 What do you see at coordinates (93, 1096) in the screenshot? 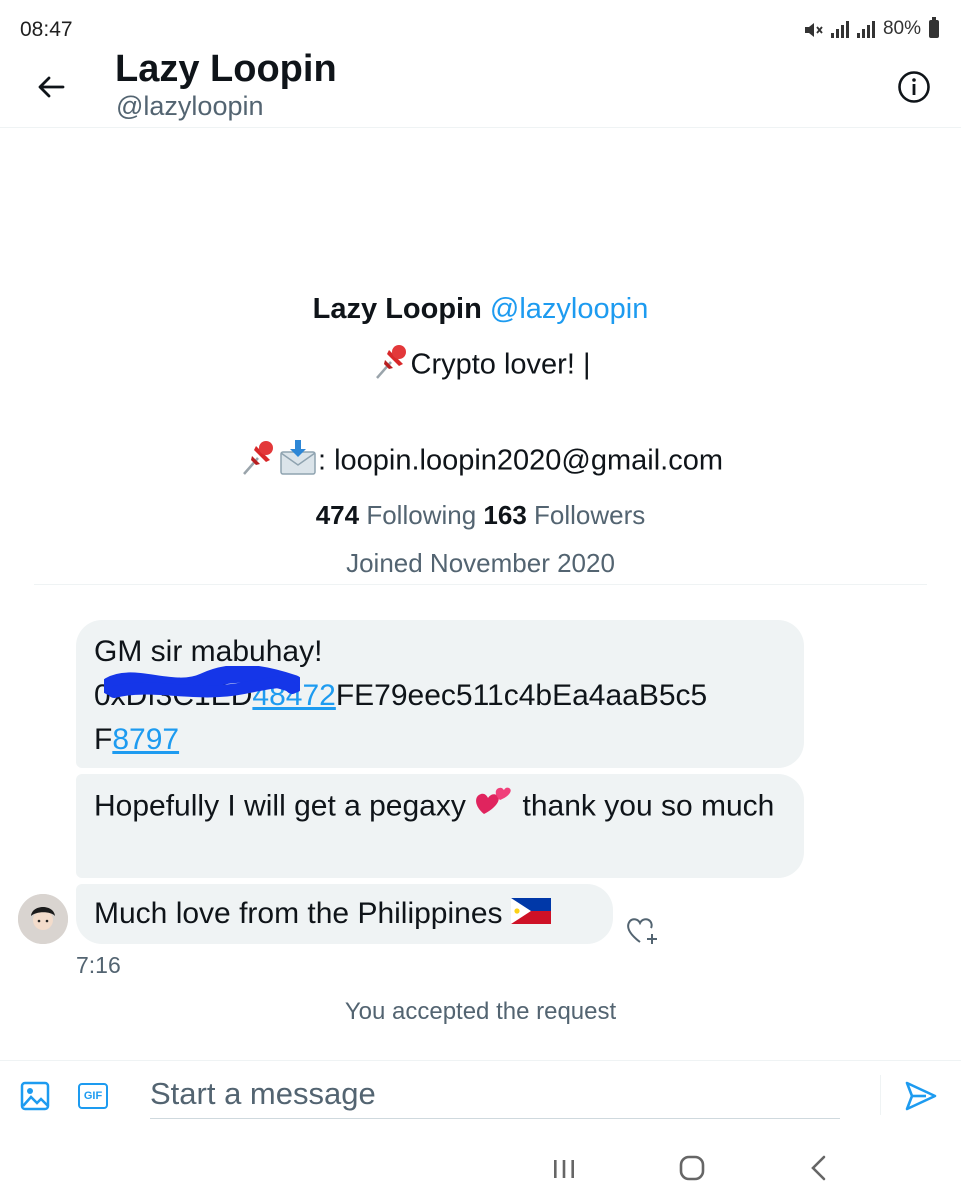
I see `gif-button: GIF` at bounding box center [93, 1096].